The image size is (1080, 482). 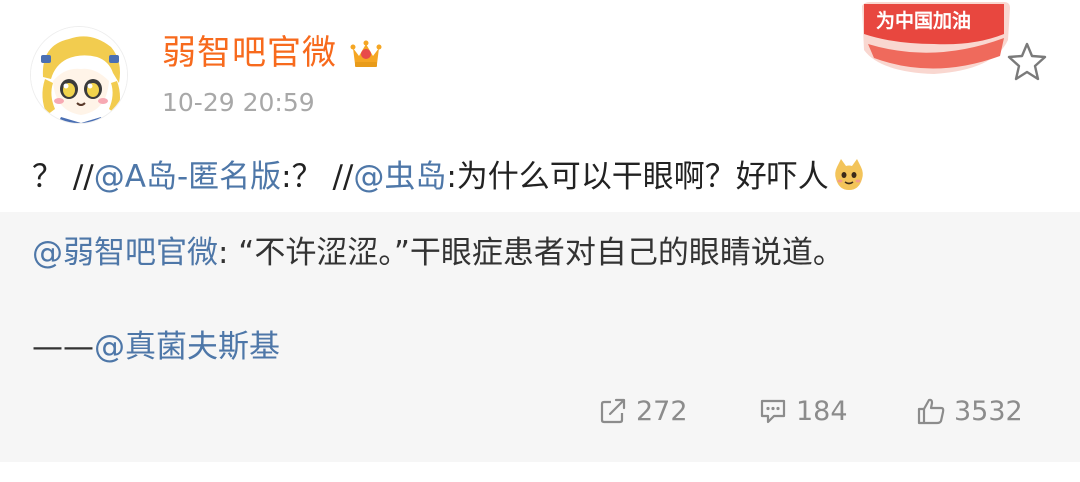 I want to click on signature-dash: ——, so click(x=63, y=347).